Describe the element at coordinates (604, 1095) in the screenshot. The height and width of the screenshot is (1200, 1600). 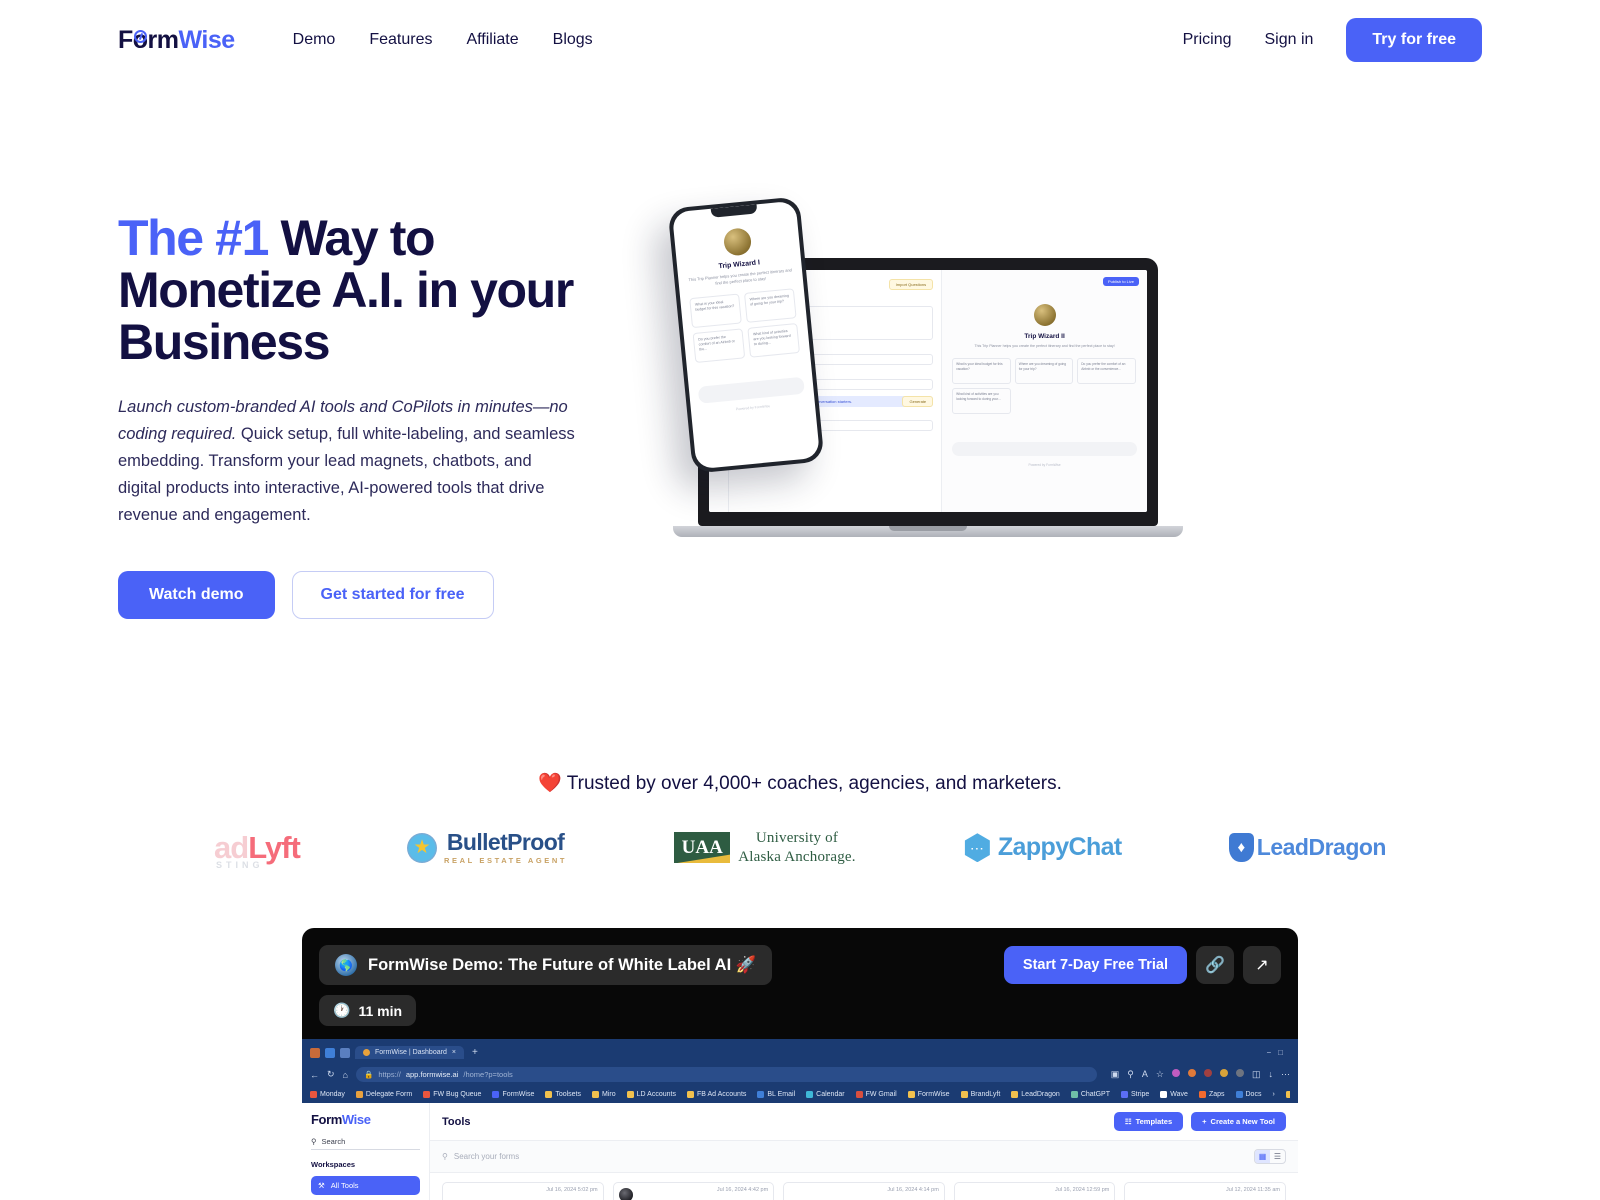
I see `bookmark-item: Miro` at that location.